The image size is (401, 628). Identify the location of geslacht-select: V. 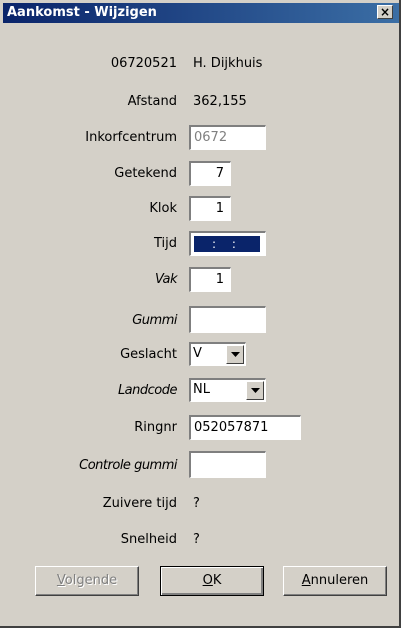
(217, 354).